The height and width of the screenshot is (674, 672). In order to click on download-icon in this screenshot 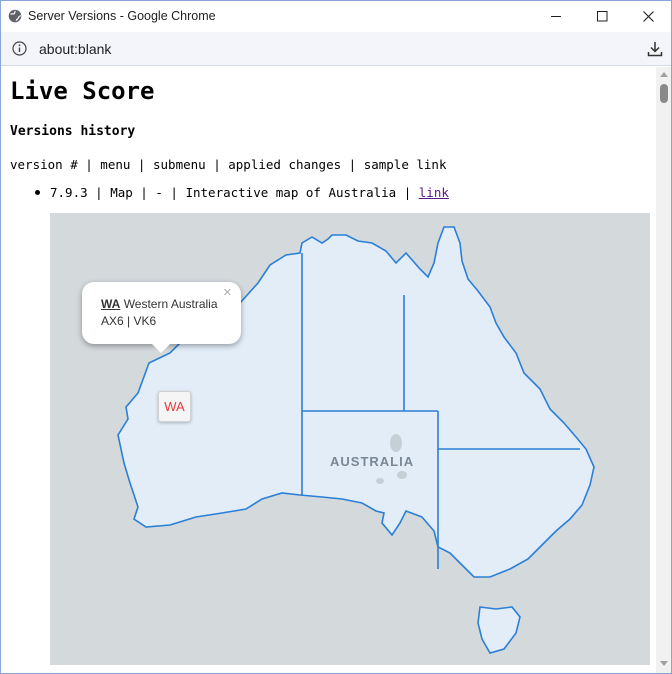, I will do `click(655, 49)`.